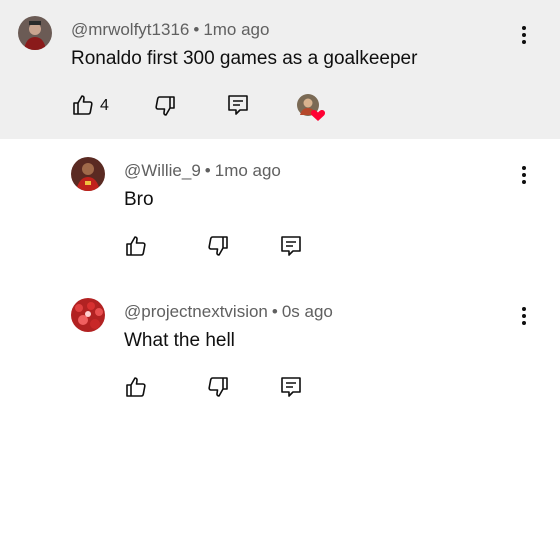 This screenshot has height=560, width=560. What do you see at coordinates (311, 108) in the screenshot?
I see `creator-heart-badge` at bounding box center [311, 108].